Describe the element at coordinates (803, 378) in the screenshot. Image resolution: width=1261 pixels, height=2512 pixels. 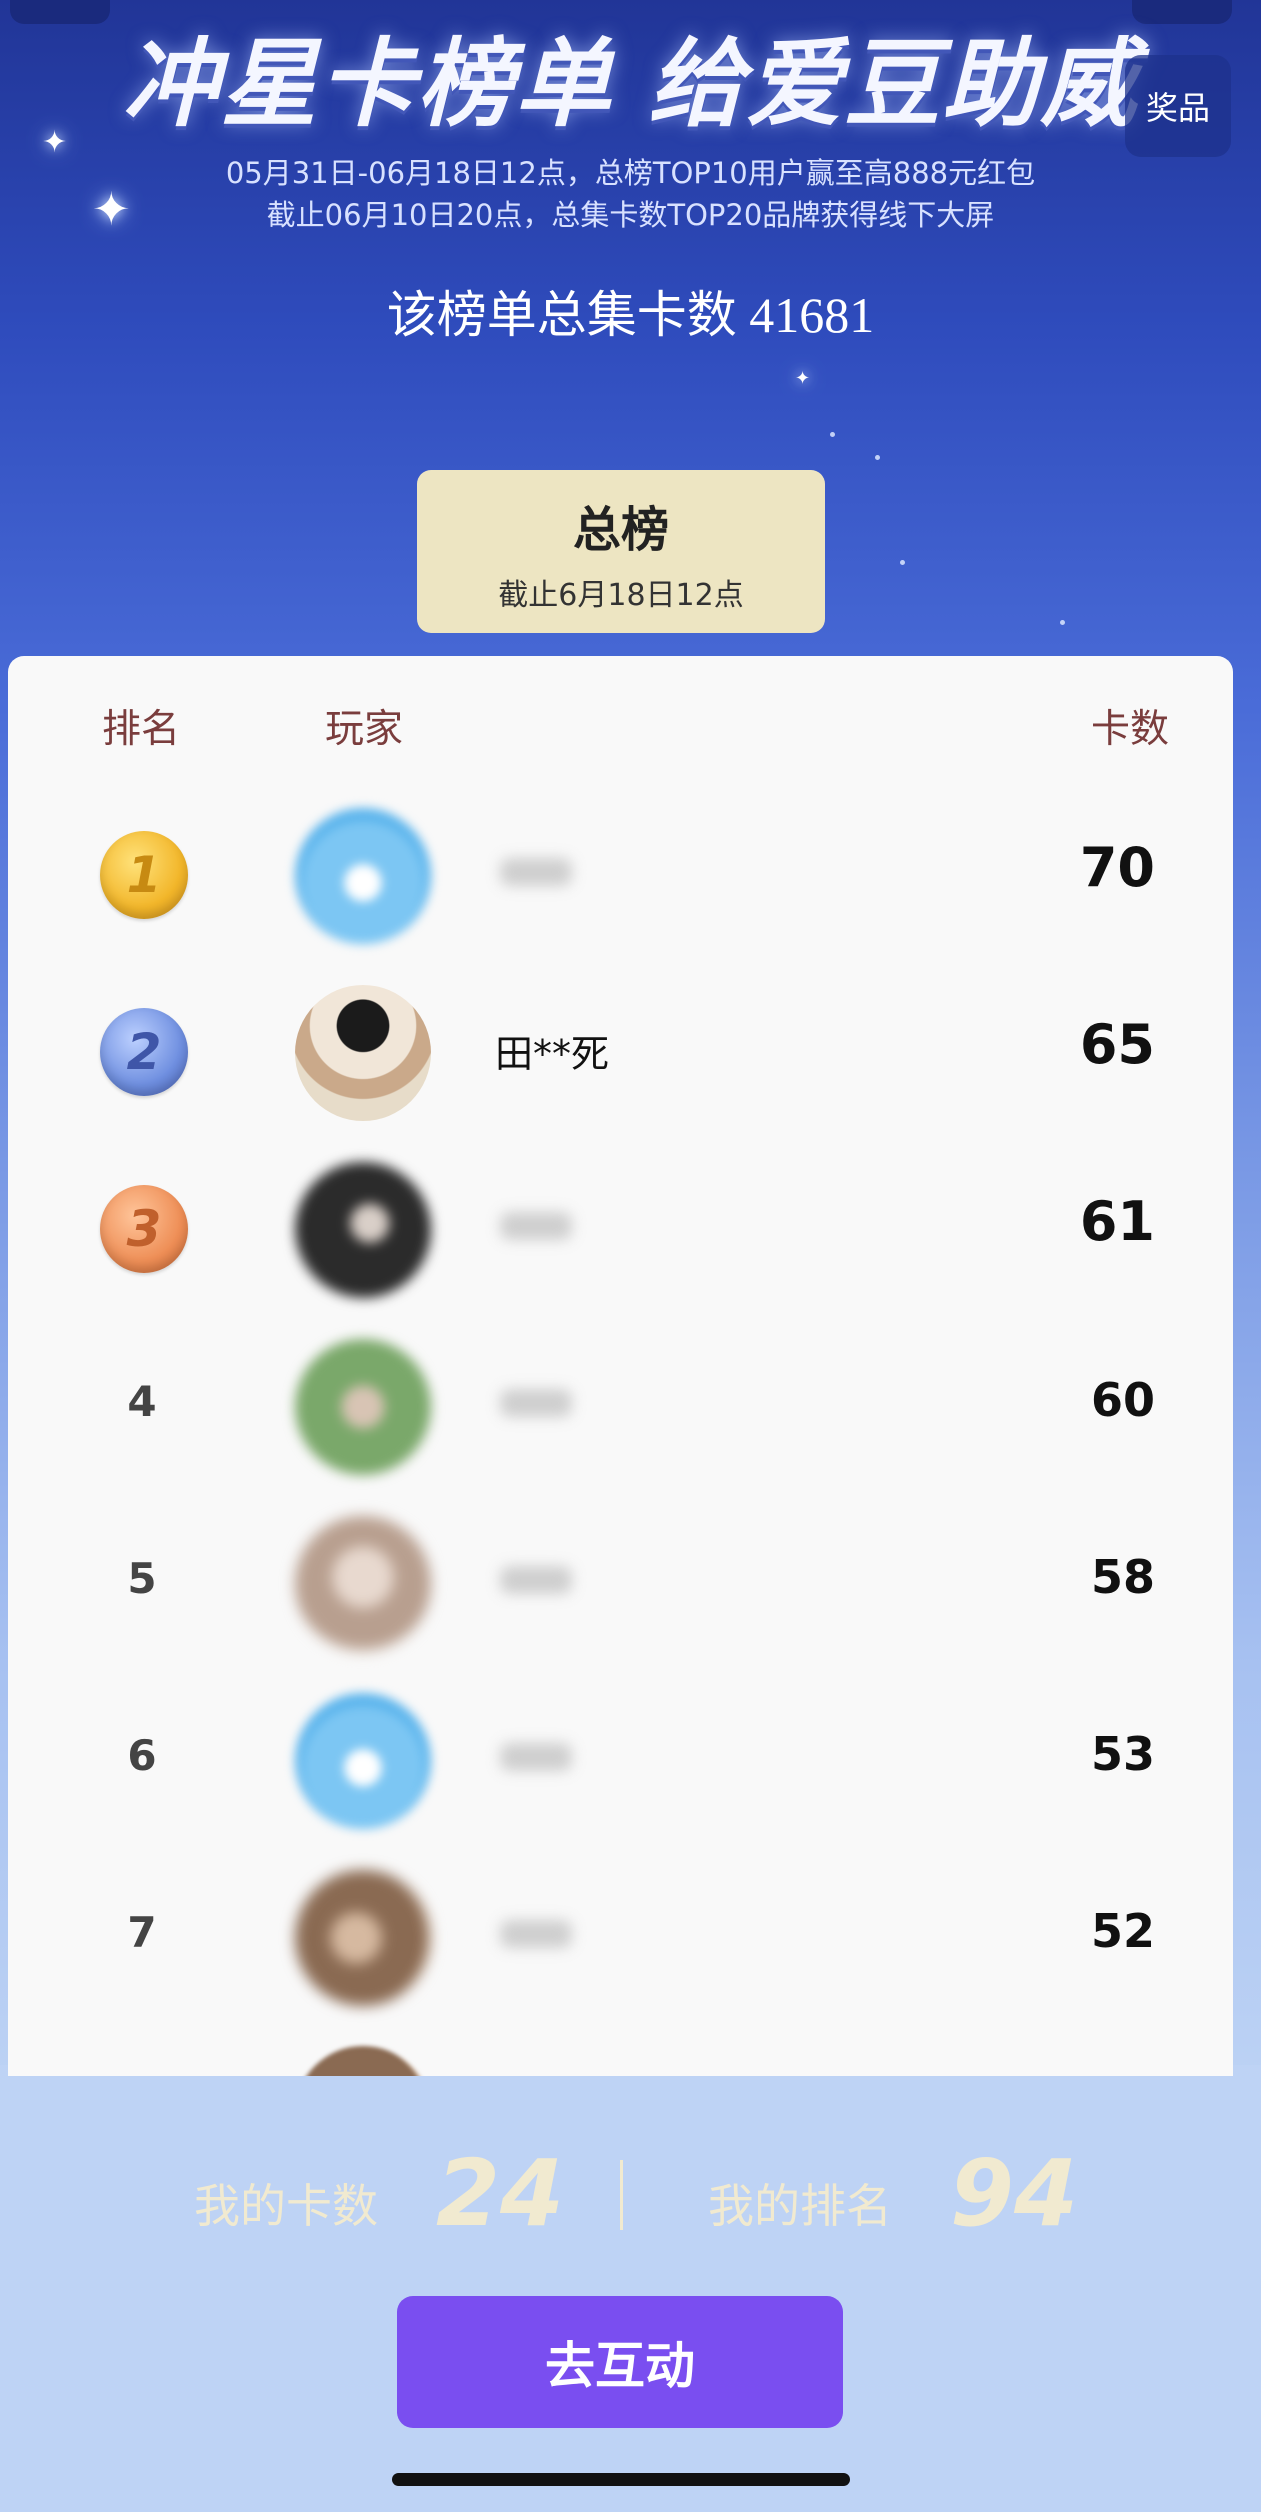
I see `sparkle-icon: ✦` at that location.